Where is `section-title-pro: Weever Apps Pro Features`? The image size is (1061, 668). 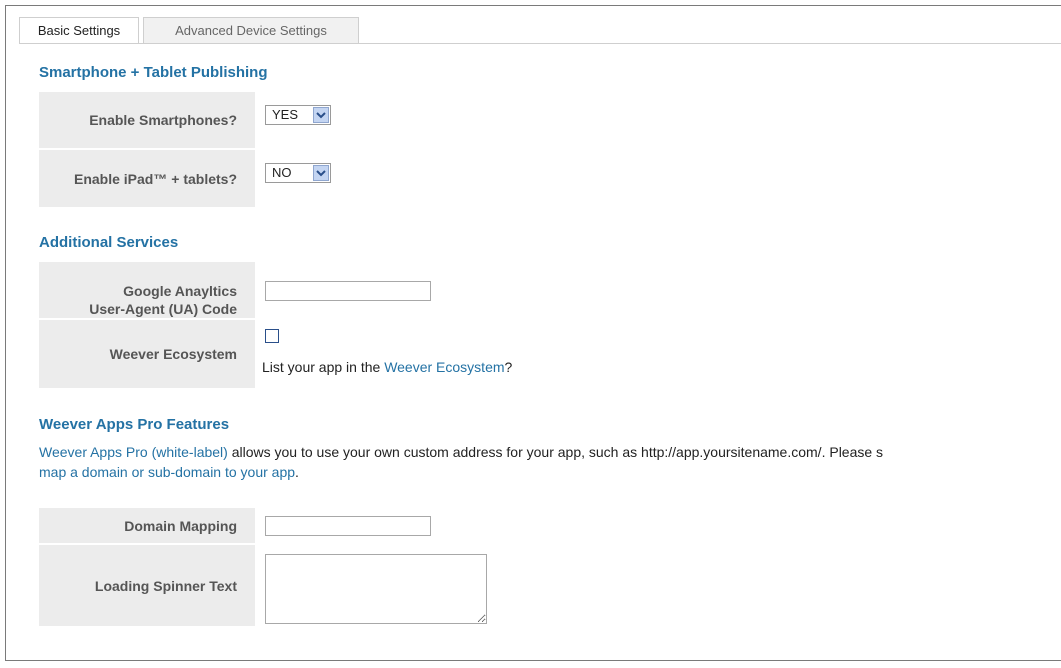
section-title-pro: Weever Apps Pro Features is located at coordinates (134, 424).